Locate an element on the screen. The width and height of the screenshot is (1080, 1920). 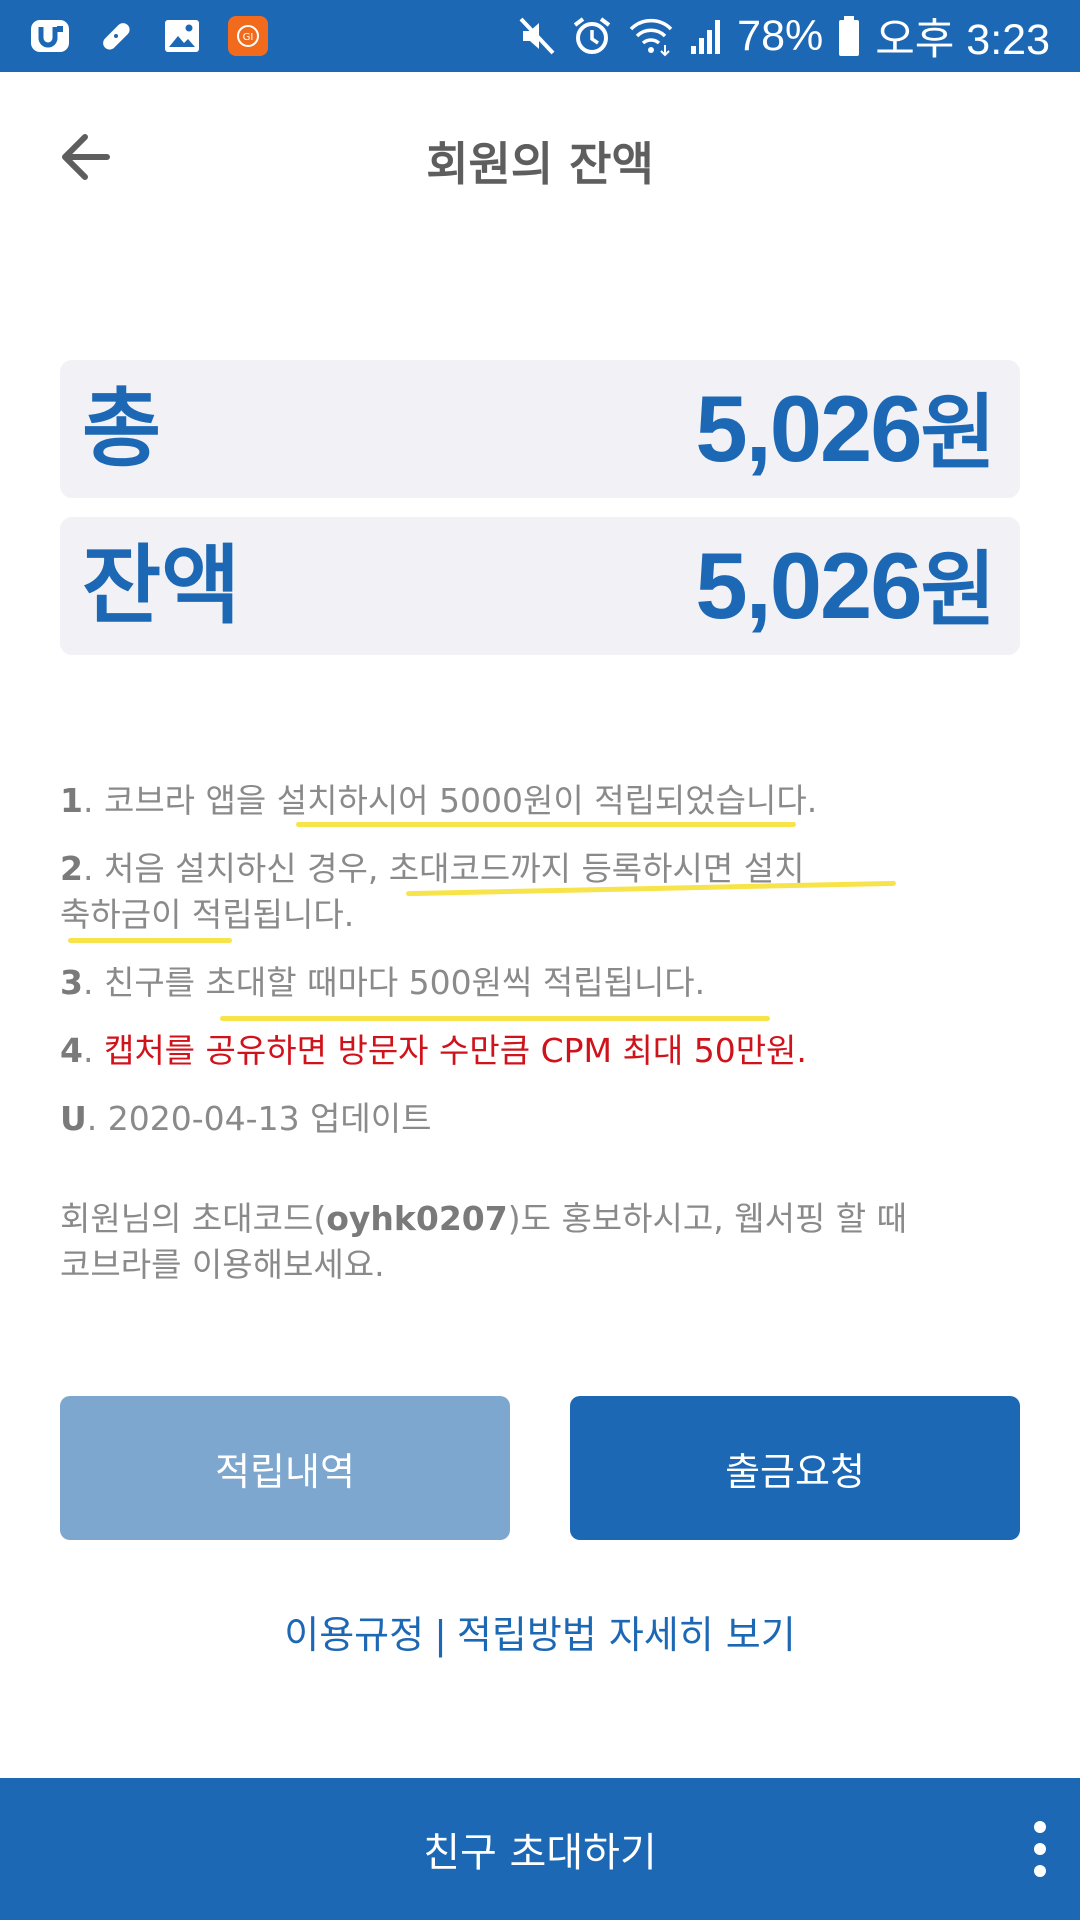
app-header: 회원의 잔액 is located at coordinates (540, 157).